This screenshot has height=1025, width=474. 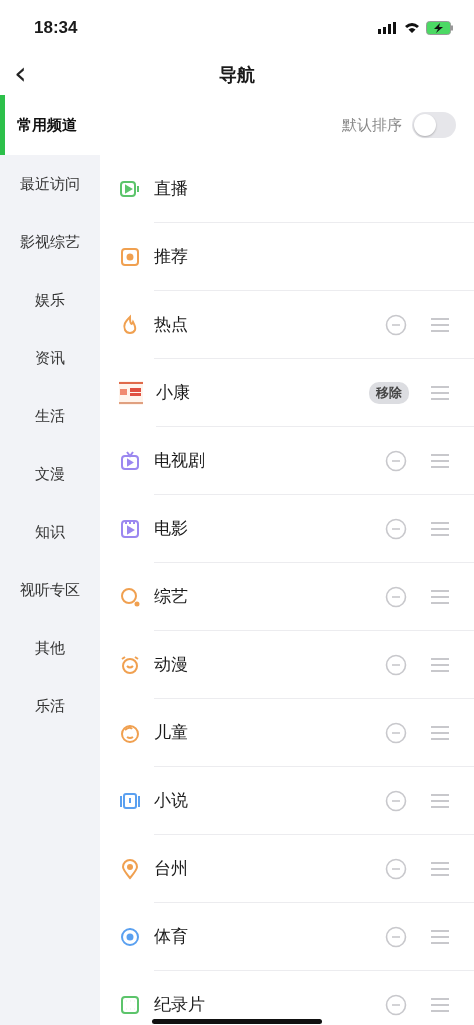 I want to click on channel-name: 综艺, so click(x=269, y=596).